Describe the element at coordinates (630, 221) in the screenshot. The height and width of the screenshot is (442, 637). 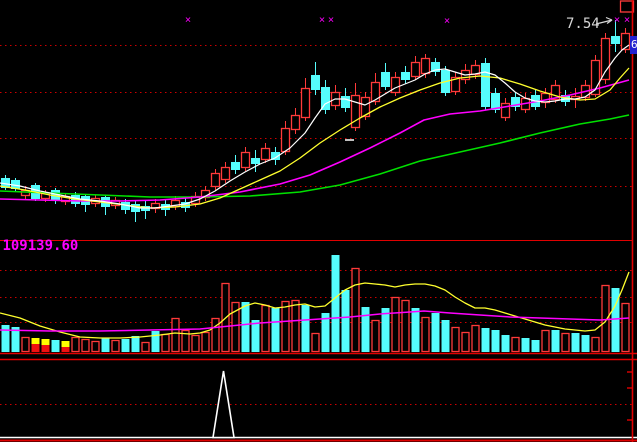
I see `right-axis-border` at that location.